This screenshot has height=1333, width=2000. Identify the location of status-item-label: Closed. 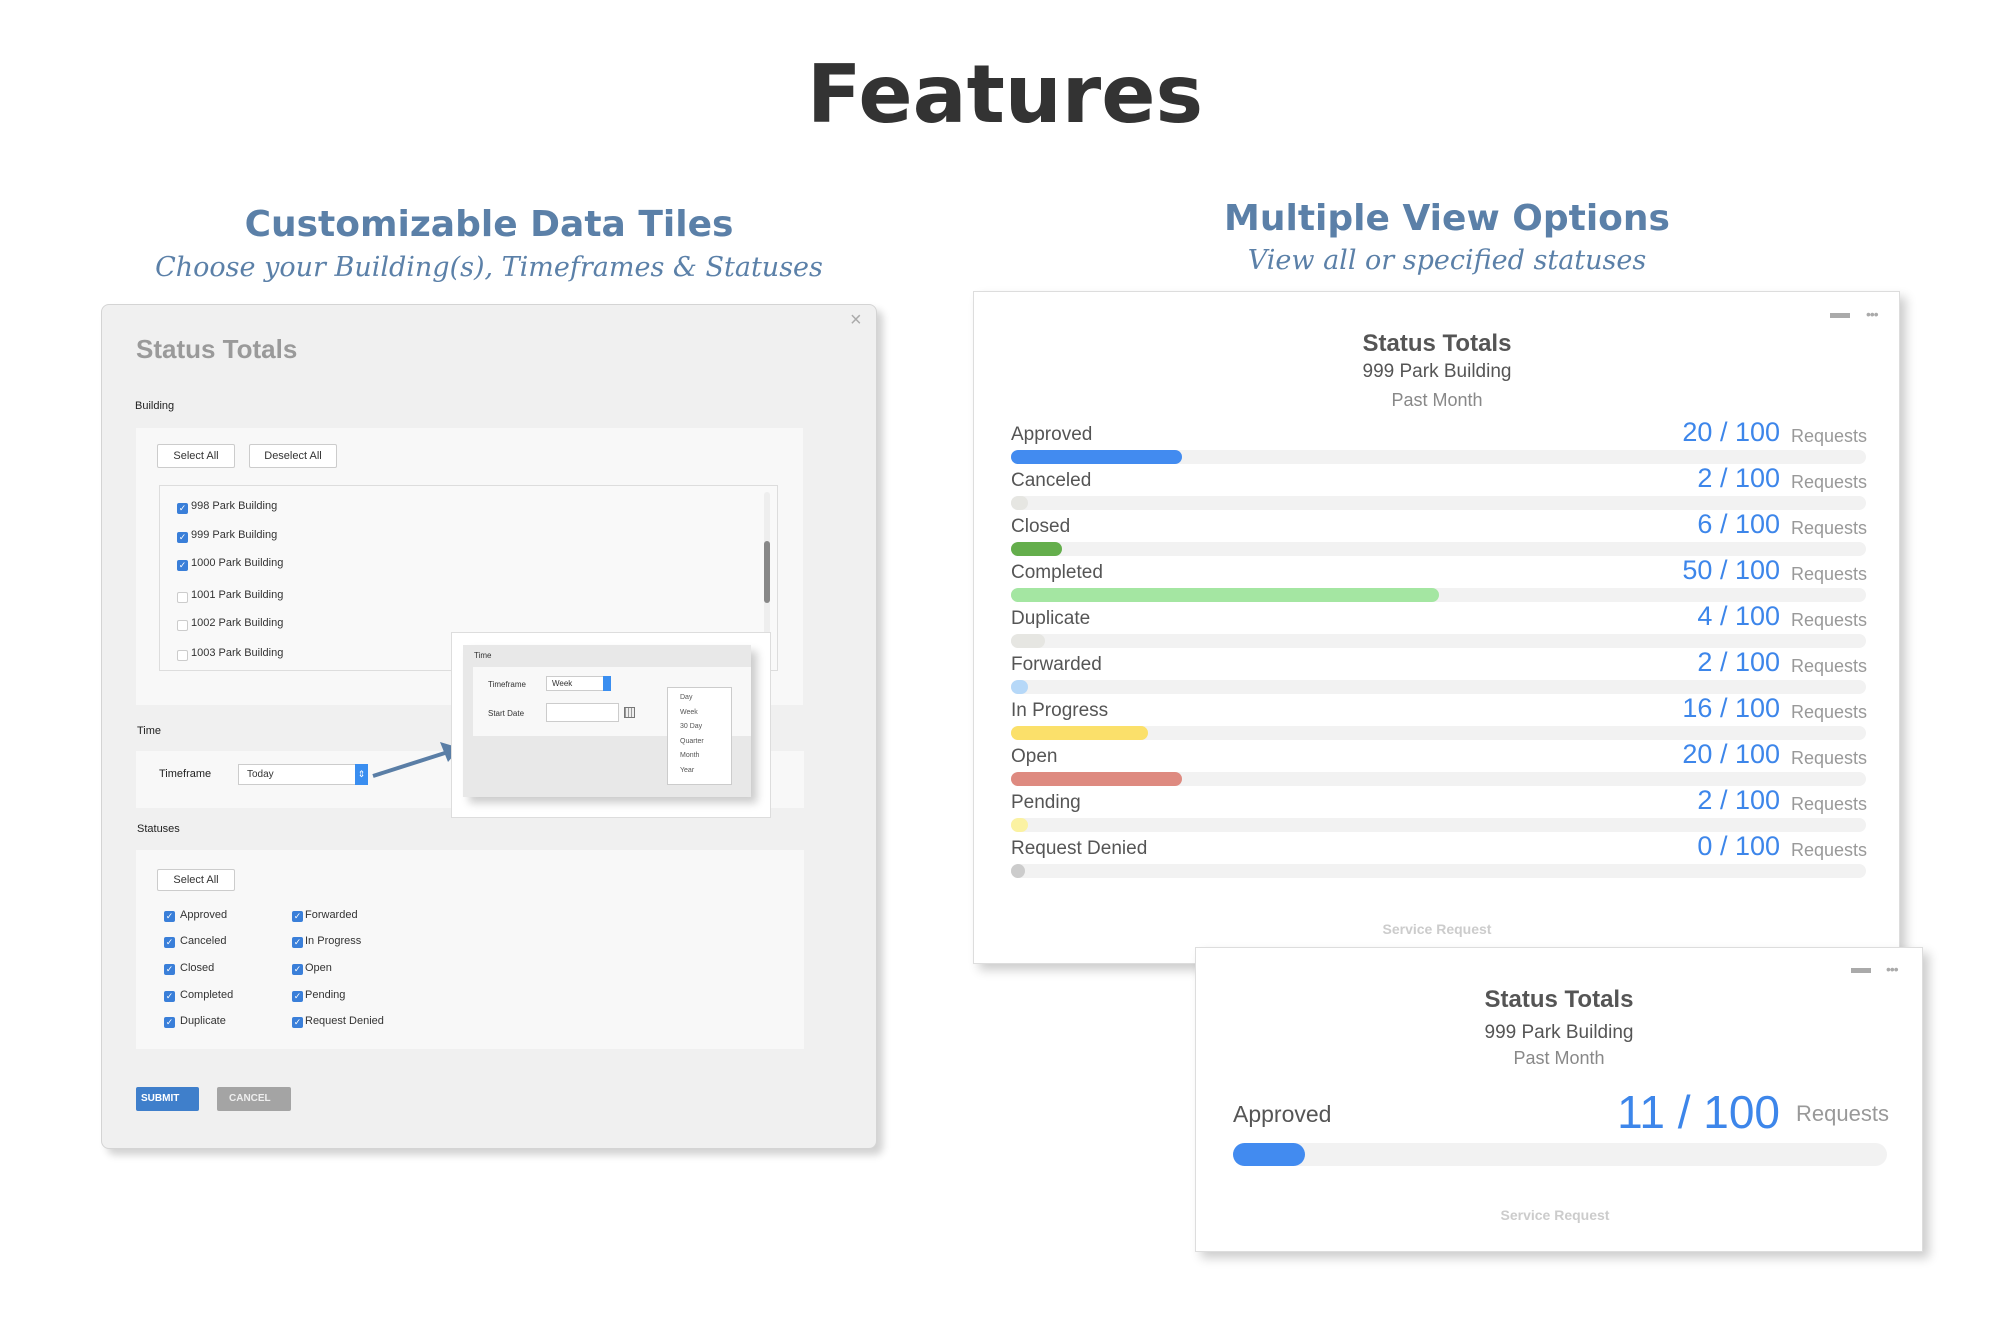
(197, 968).